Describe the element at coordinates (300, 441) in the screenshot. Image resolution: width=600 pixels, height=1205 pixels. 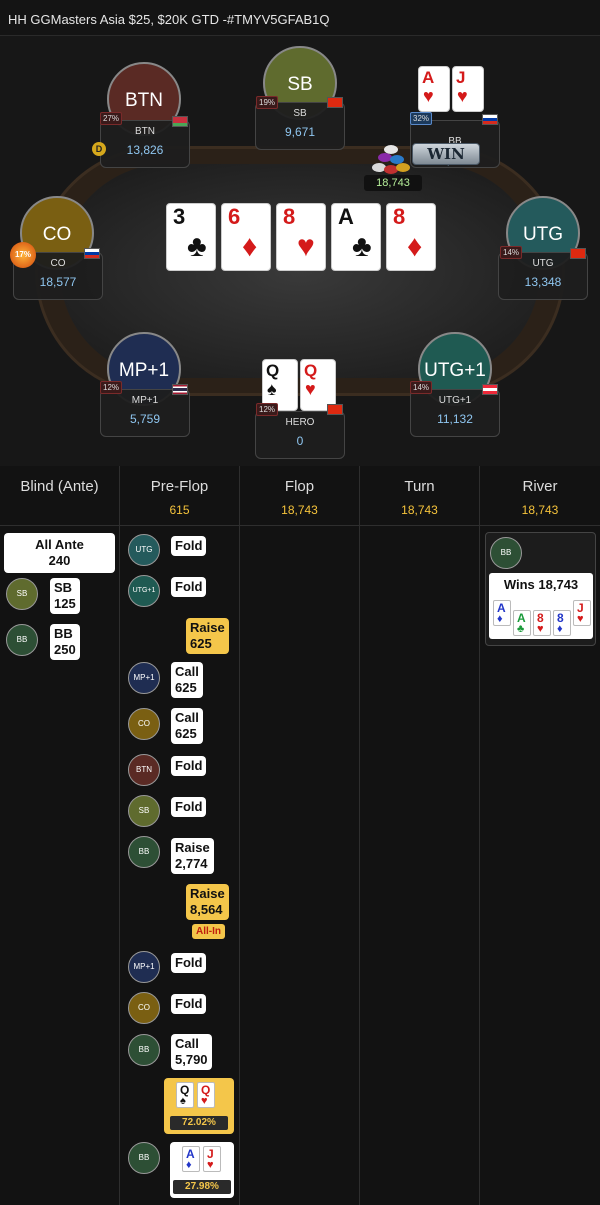
I see `hero-stack: 0` at that location.